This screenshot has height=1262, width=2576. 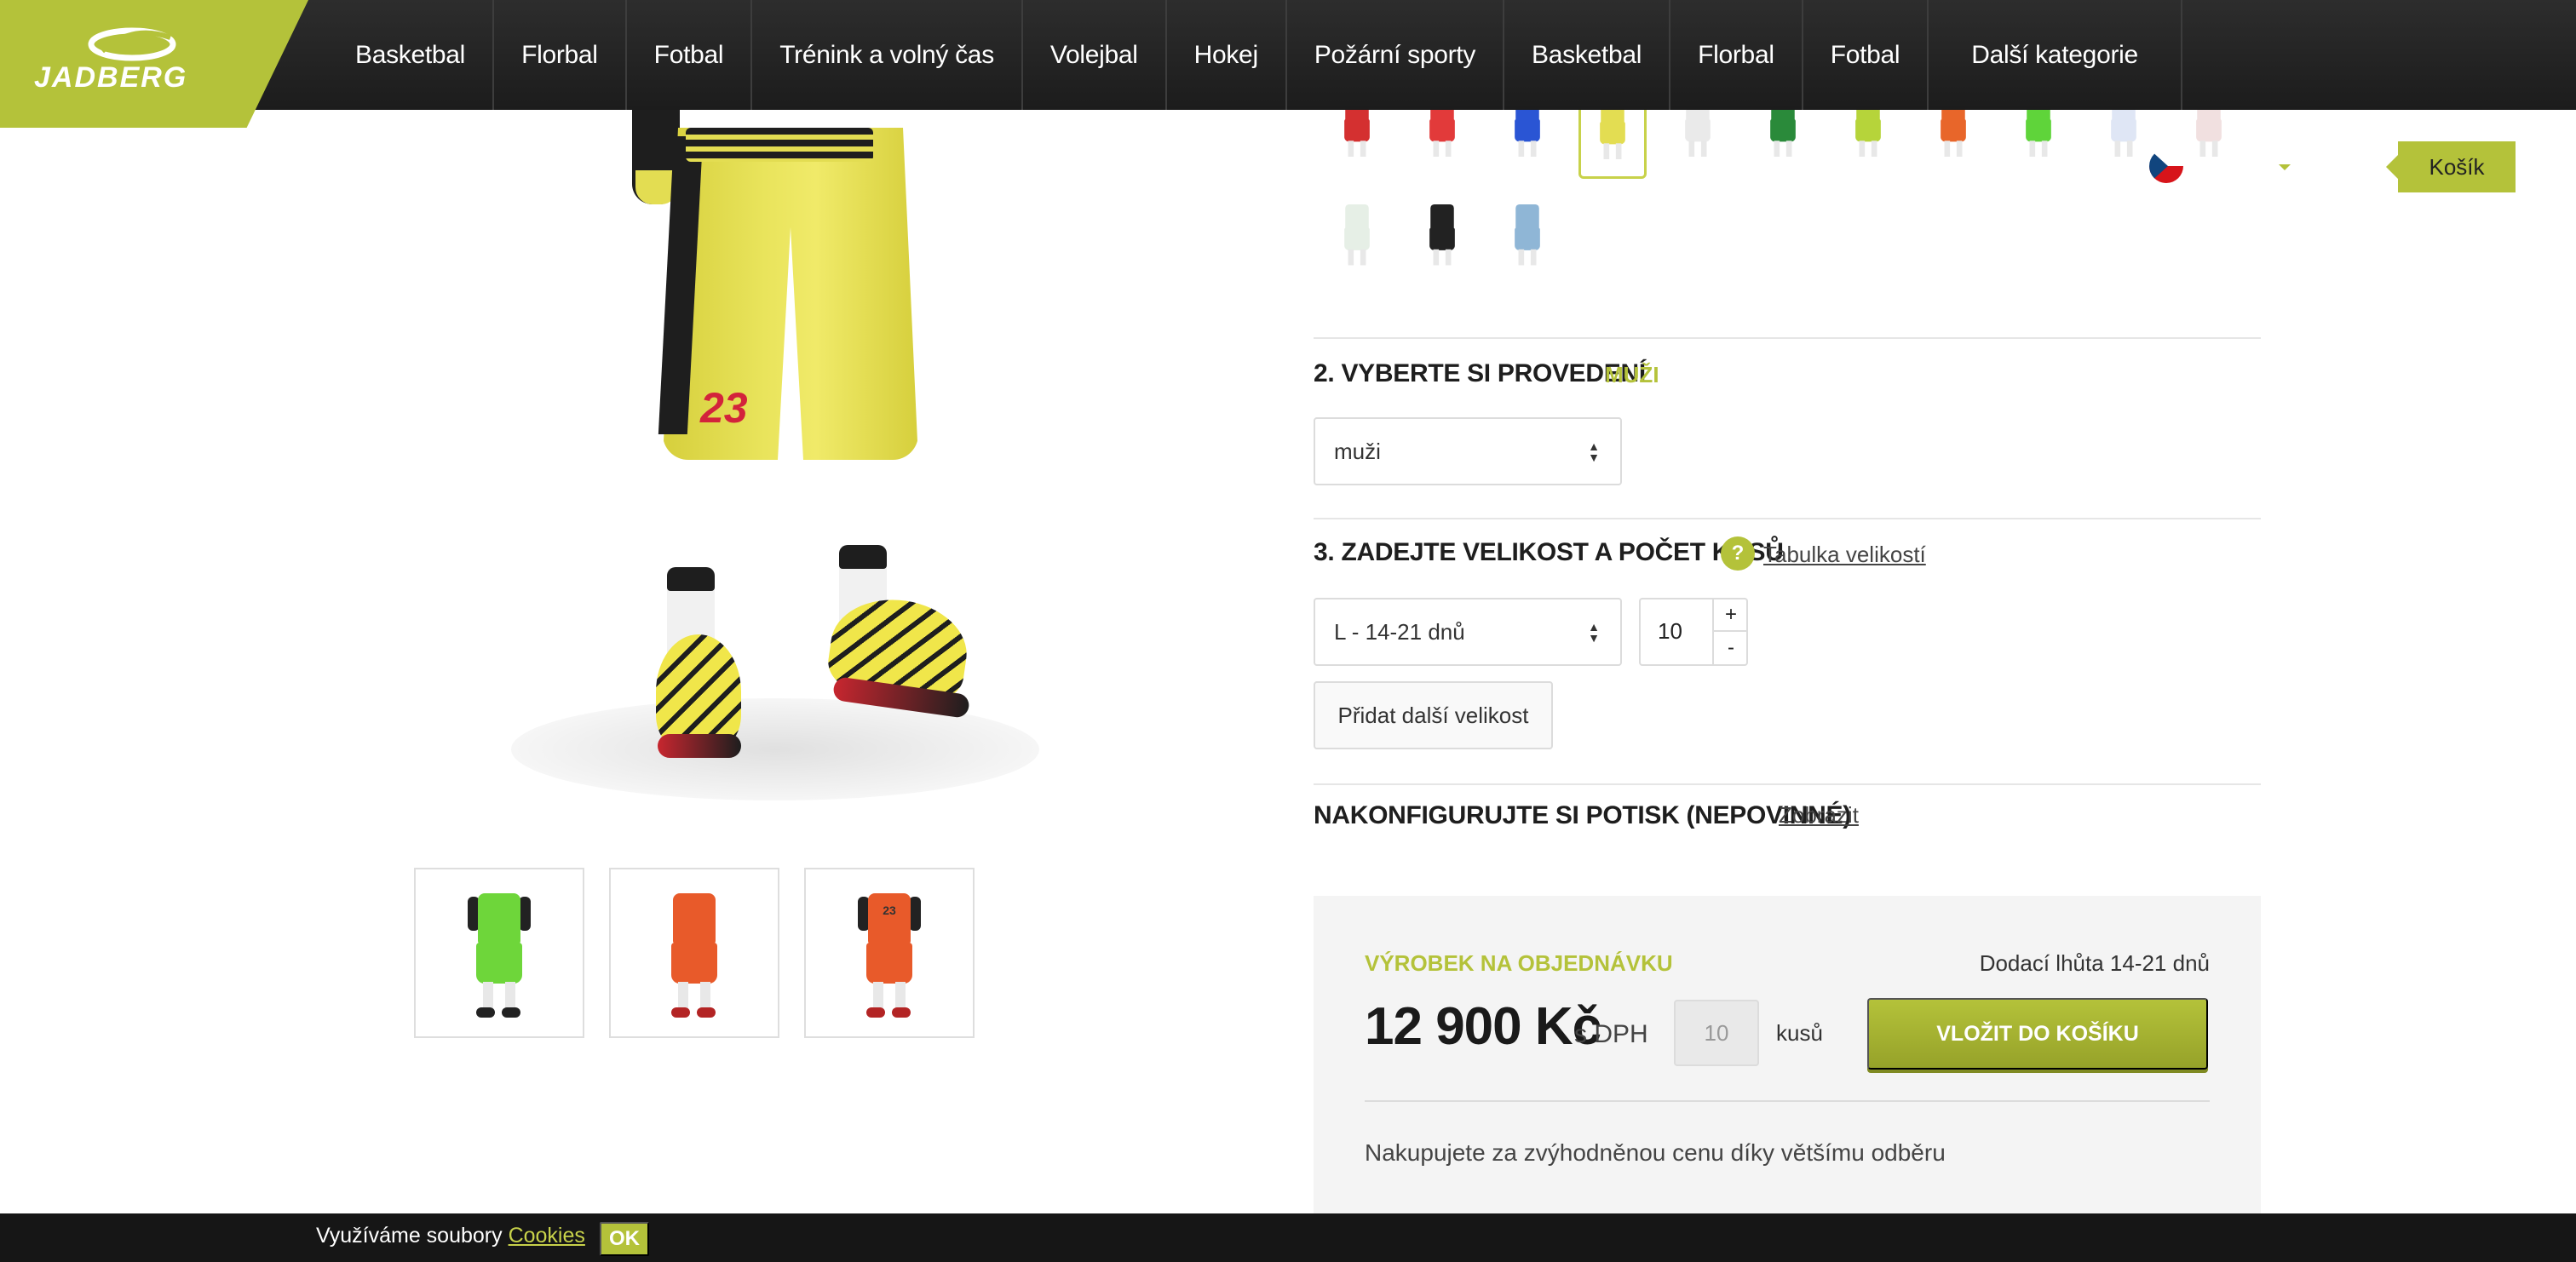 What do you see at coordinates (1612, 138) in the screenshot?
I see `swatch-yellow-selected` at bounding box center [1612, 138].